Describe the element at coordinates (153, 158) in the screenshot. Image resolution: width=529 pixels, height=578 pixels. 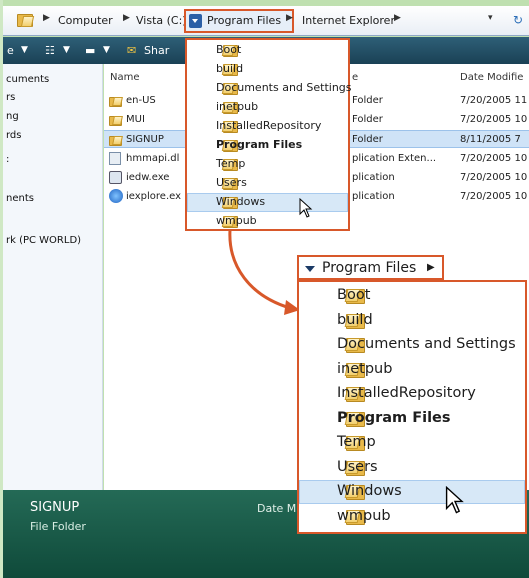
I see `file-name: hmmapi.dl` at that location.